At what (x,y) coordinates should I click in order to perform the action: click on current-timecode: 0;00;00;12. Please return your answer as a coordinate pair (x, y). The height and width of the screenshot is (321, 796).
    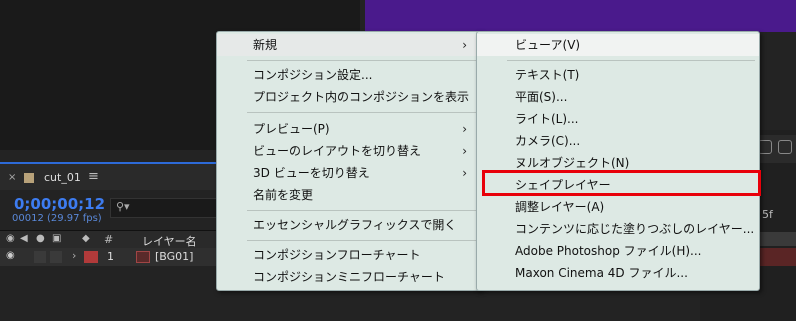
    Looking at the image, I should click on (59, 204).